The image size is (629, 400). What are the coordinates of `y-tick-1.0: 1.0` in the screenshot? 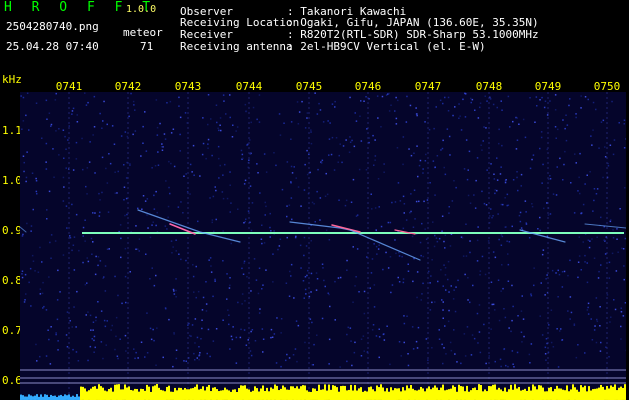 It's located at (12, 180).